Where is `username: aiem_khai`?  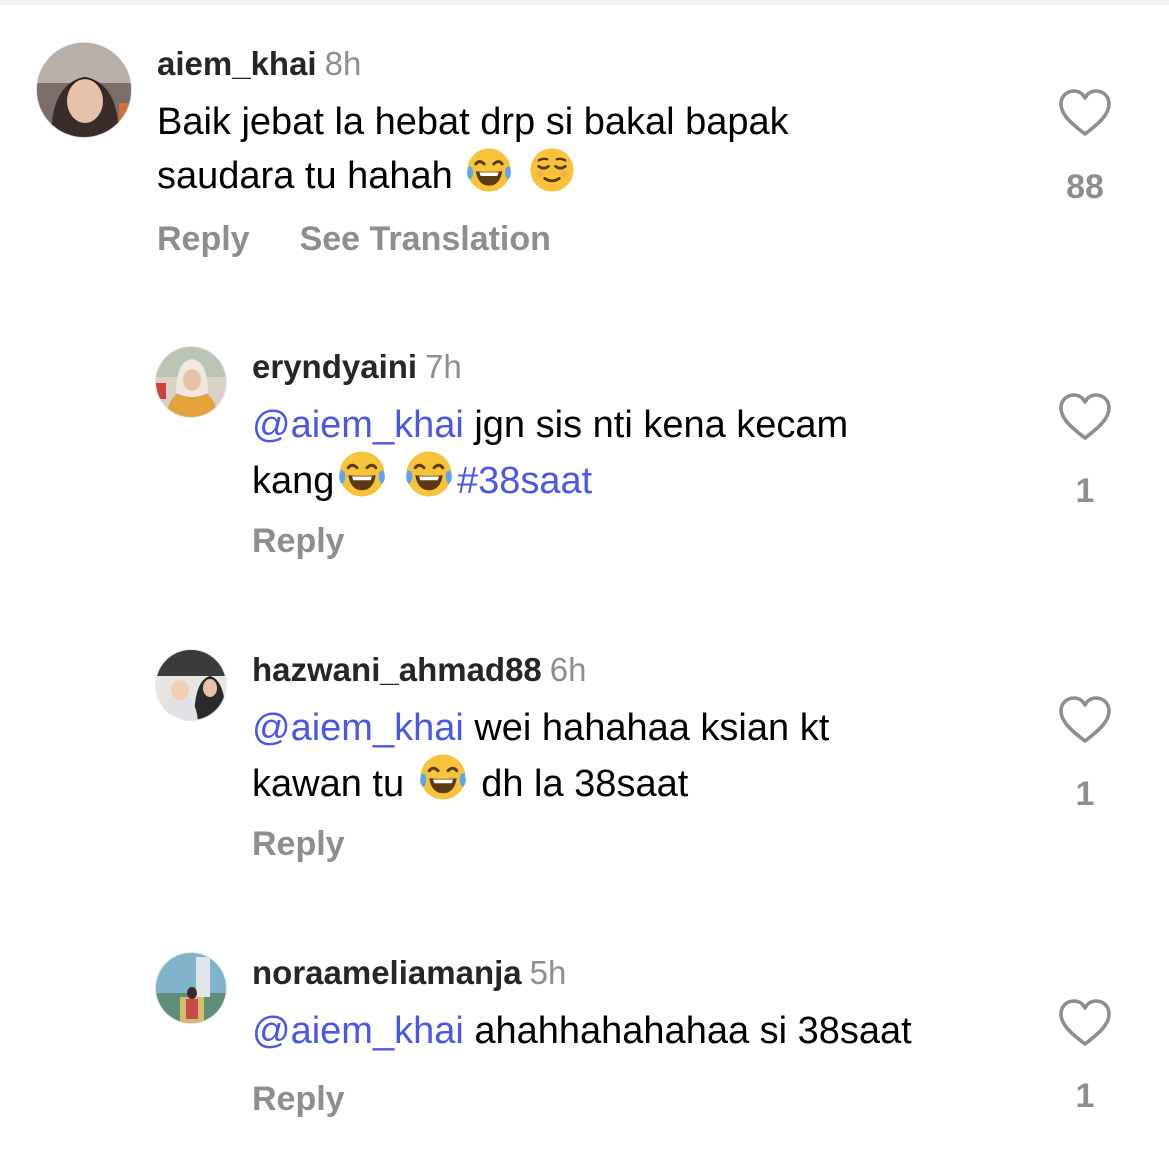
username: aiem_khai is located at coordinates (237, 63).